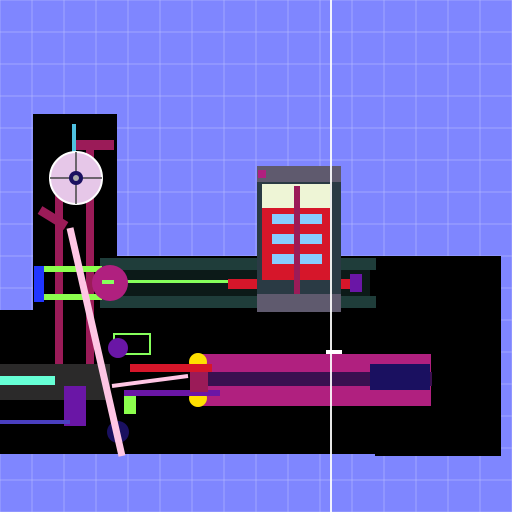 This screenshot has height=512, width=512. Describe the element at coordinates (76, 178) in the screenshot. I see `gear-wheel-icon` at that location.